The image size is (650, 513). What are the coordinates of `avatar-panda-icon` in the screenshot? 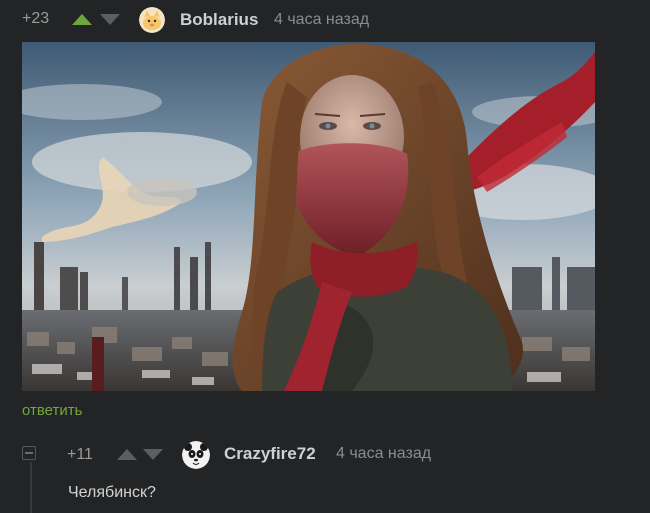 It's located at (196, 455).